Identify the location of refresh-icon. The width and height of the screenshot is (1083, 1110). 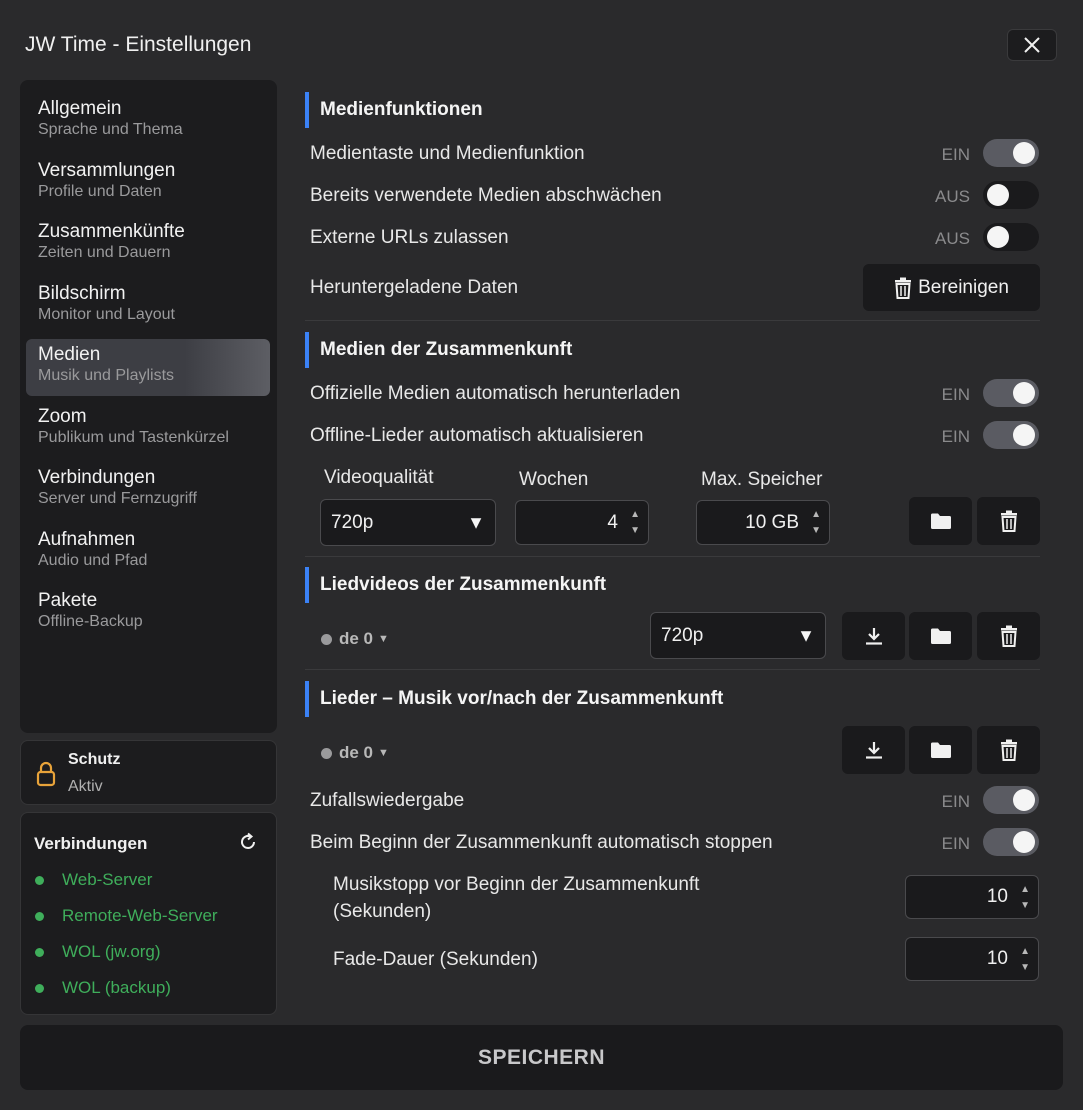
(248, 842).